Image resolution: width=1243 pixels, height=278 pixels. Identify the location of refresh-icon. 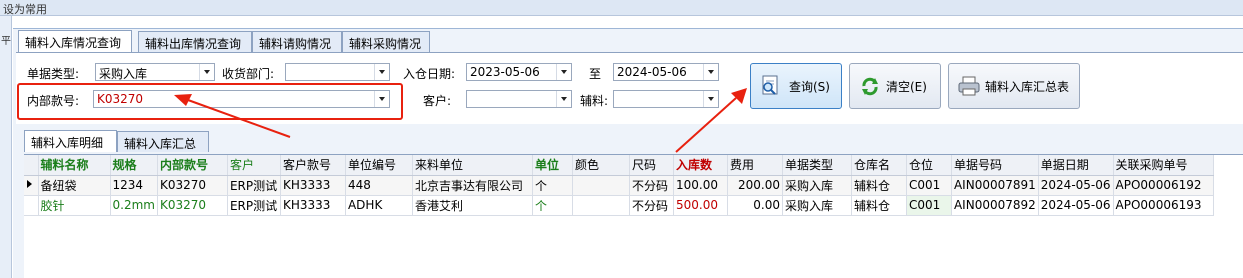
(870, 86).